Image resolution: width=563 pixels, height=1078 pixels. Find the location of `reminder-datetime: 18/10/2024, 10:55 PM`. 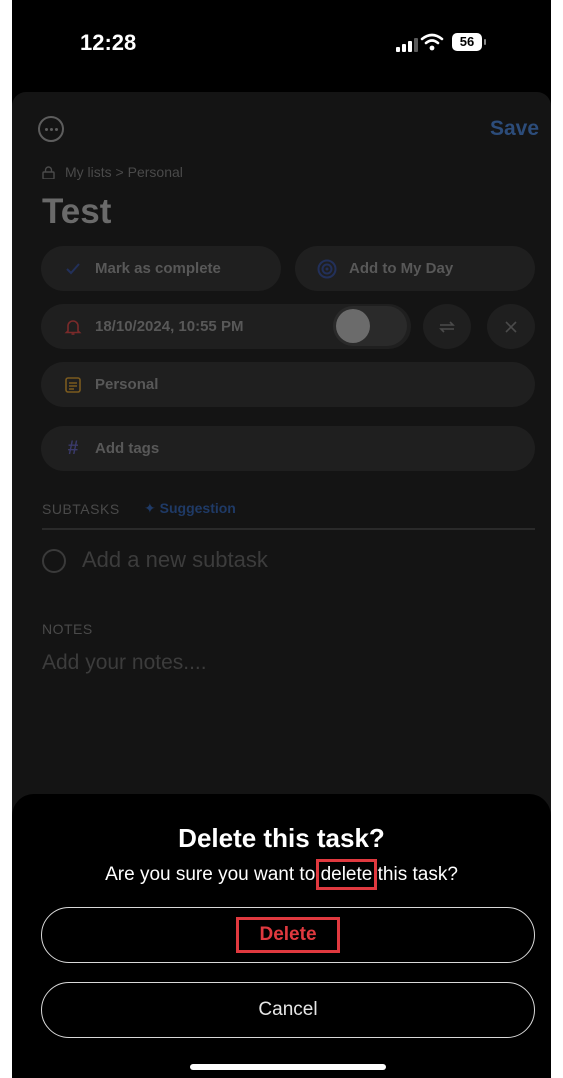

reminder-datetime: 18/10/2024, 10:55 PM is located at coordinates (169, 326).